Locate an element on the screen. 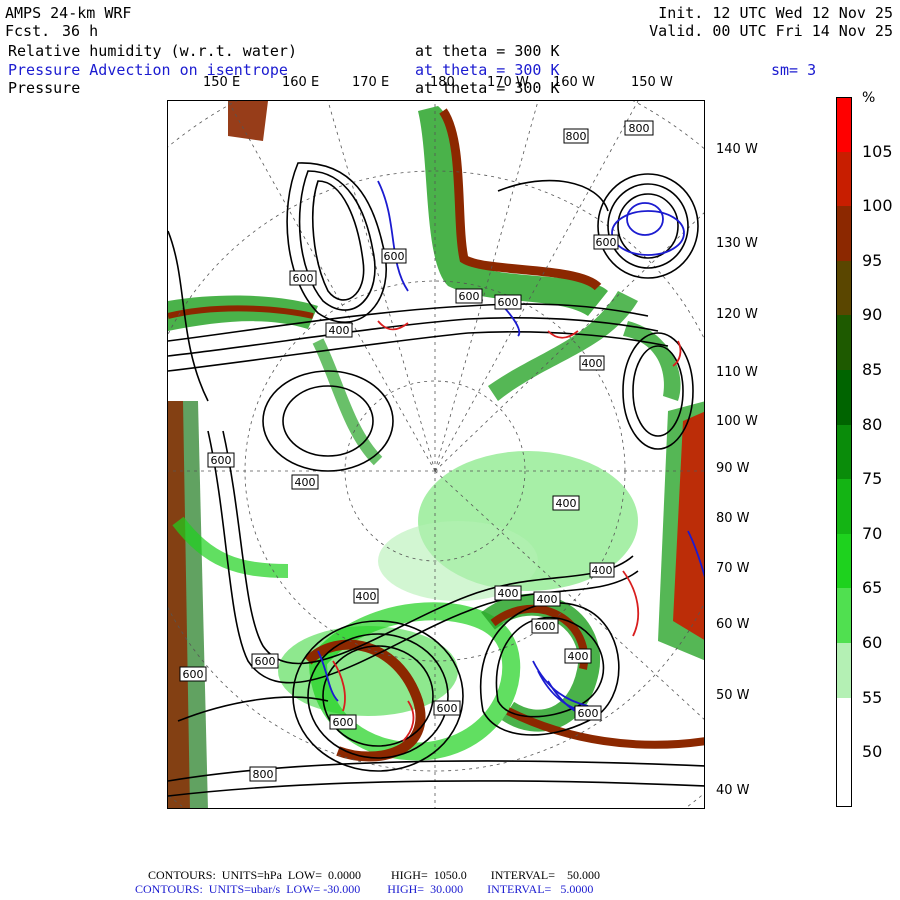  field3-title: Pressure is located at coordinates (44, 88).